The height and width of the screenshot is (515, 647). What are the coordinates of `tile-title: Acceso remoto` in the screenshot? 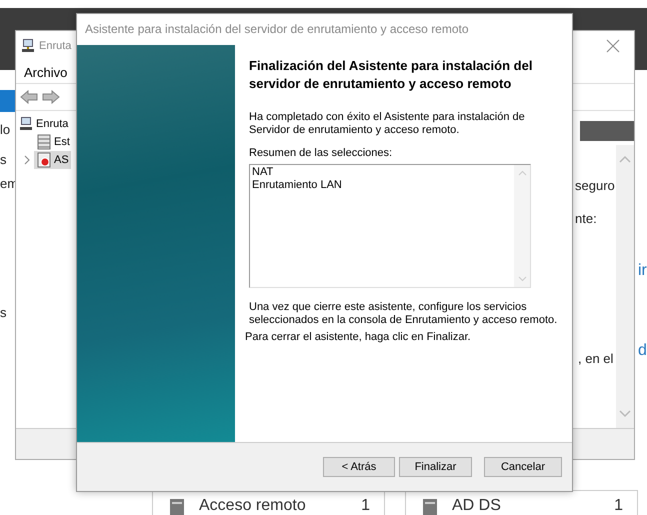 It's located at (253, 506).